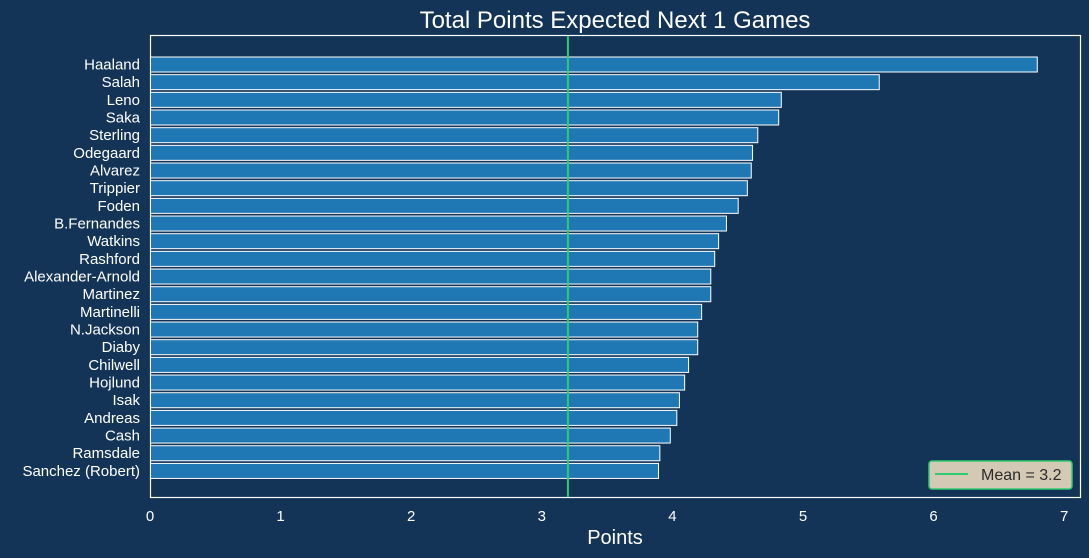  Describe the element at coordinates (123, 118) in the screenshot. I see `y-tick-label: Saka` at that location.